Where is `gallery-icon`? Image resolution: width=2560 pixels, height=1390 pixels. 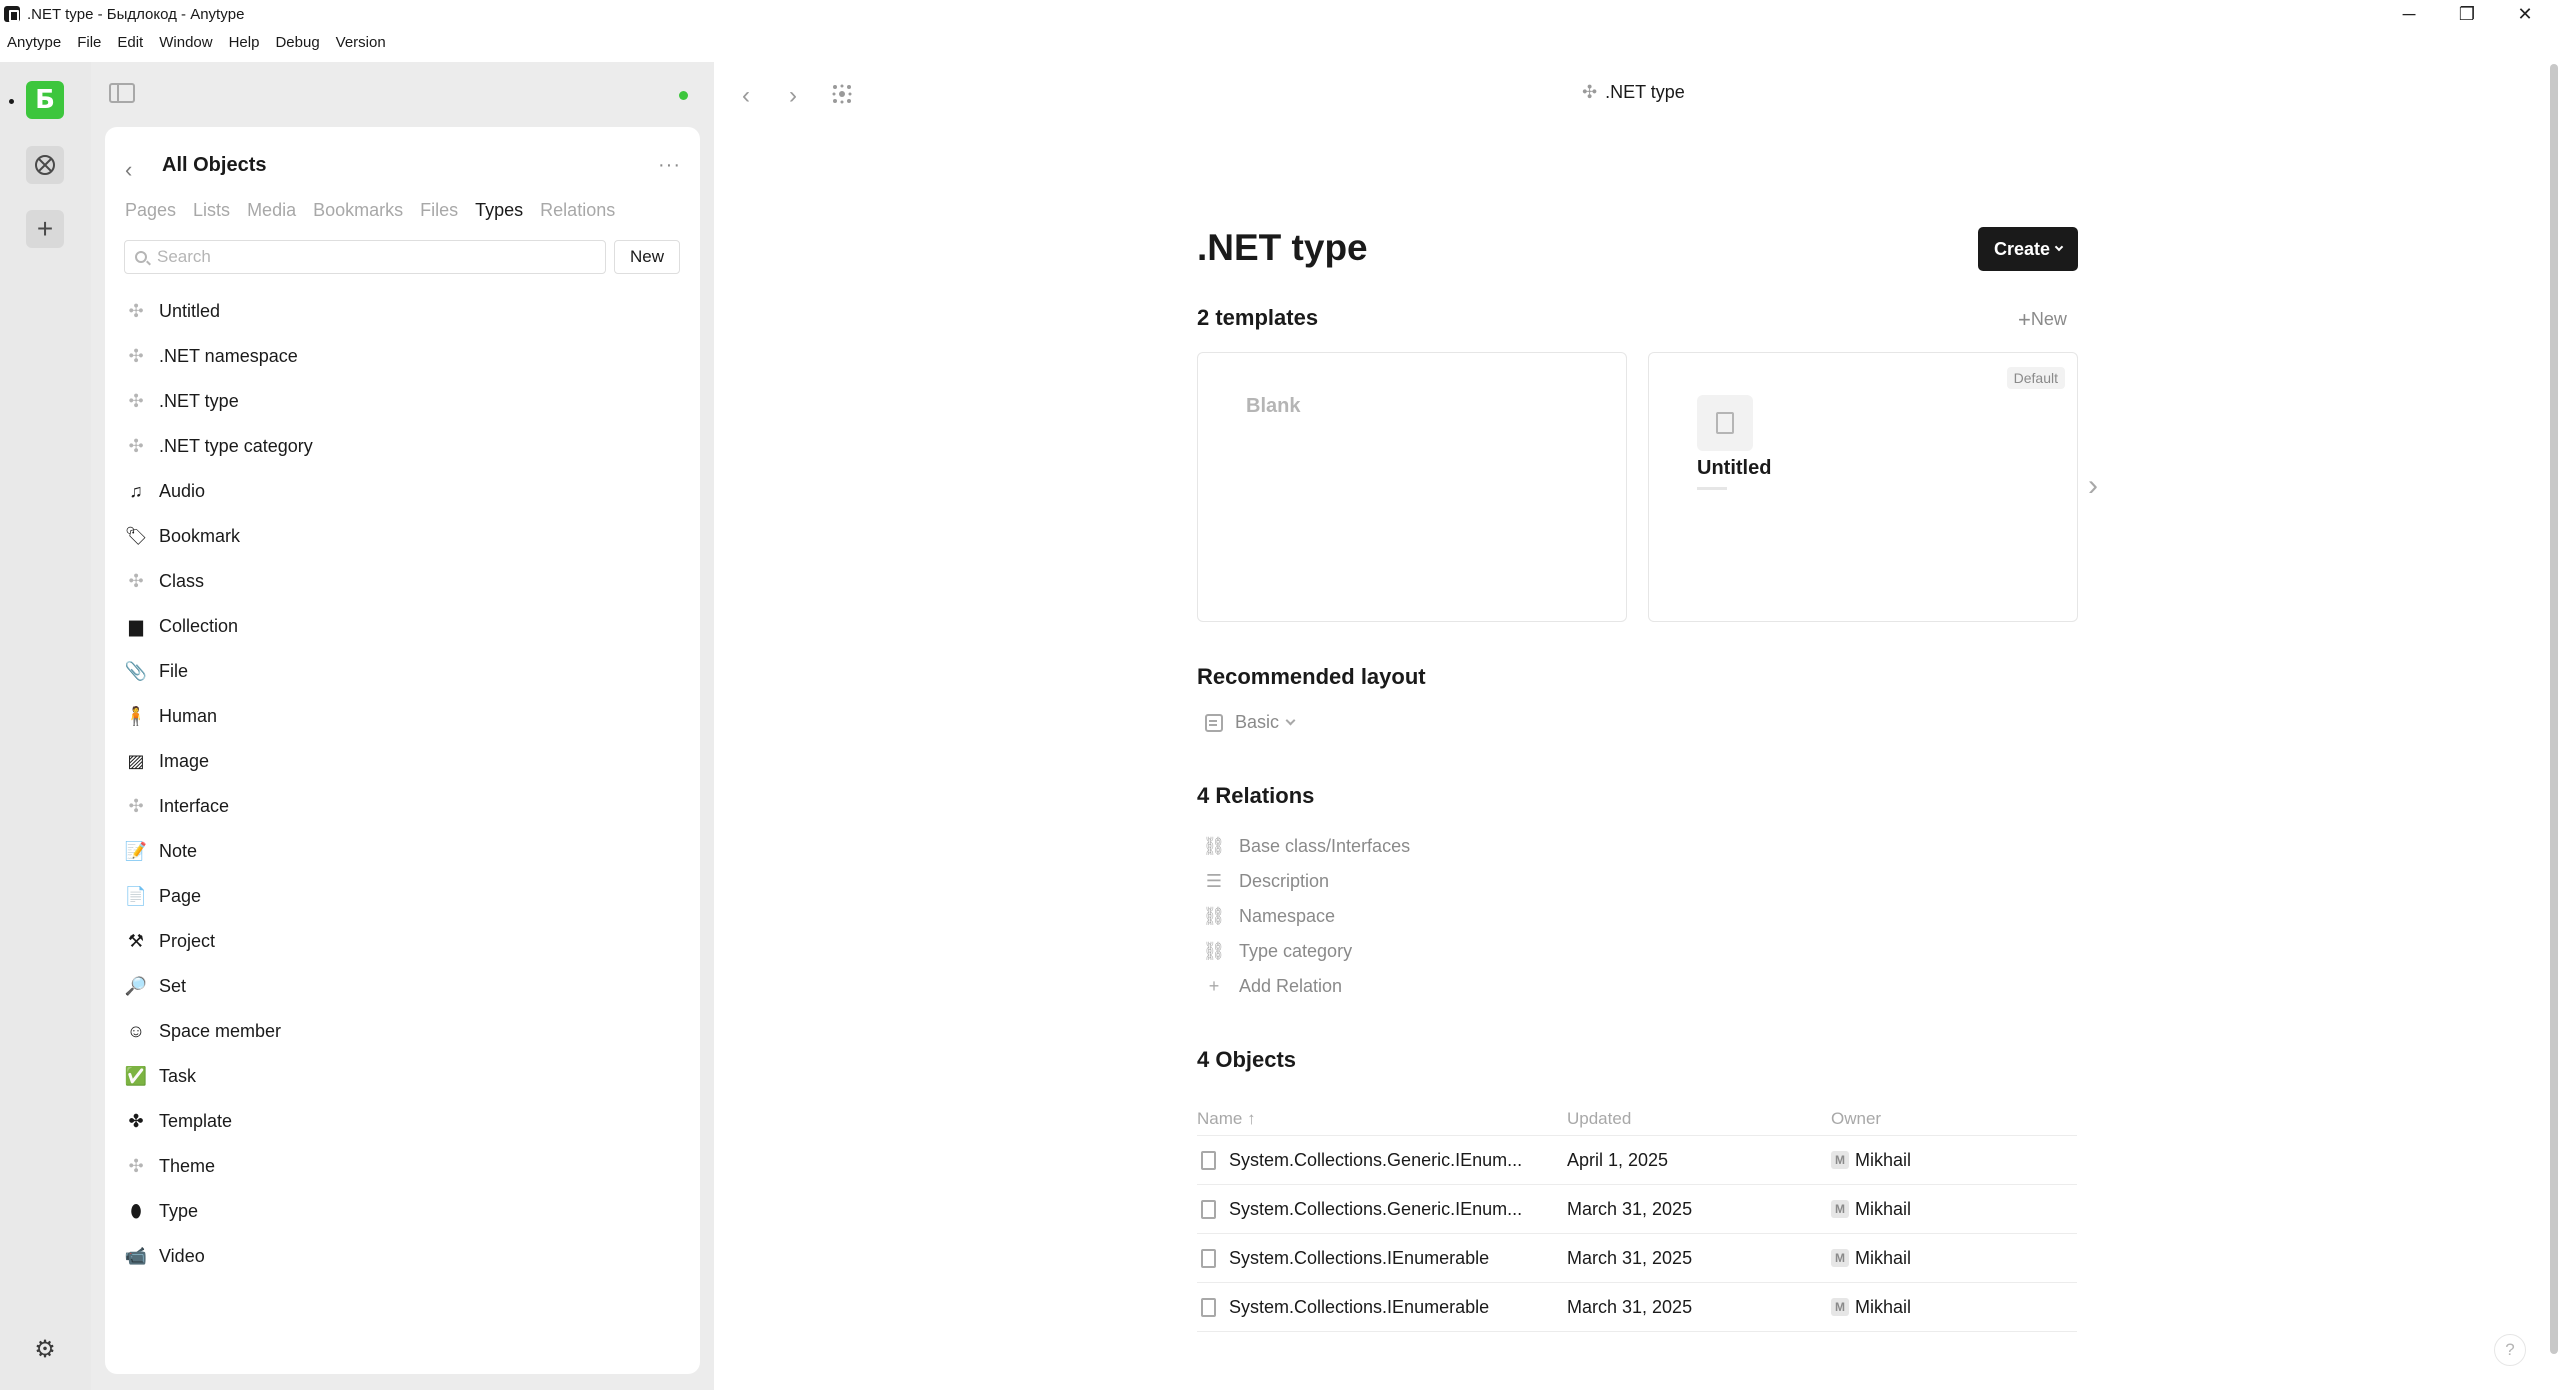 gallery-icon is located at coordinates (45, 165).